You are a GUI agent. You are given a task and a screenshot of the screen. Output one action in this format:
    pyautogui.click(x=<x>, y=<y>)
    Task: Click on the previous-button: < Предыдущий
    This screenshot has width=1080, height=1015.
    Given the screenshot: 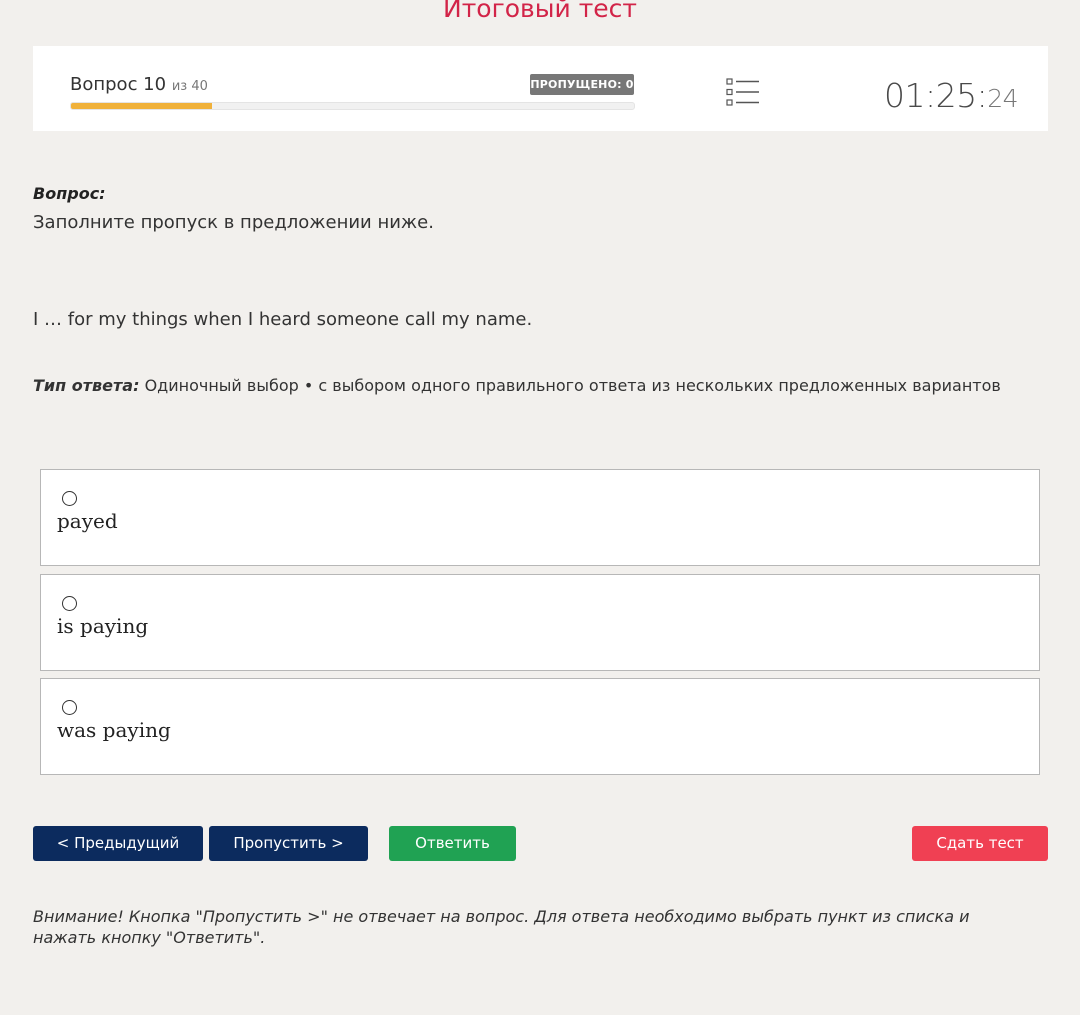 What is the action you would take?
    pyautogui.click(x=118, y=843)
    